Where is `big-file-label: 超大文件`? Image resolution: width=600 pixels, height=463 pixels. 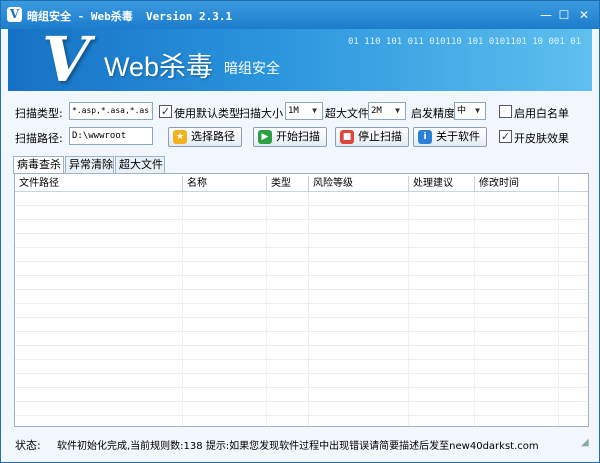 big-file-label: 超大文件 is located at coordinates (347, 113).